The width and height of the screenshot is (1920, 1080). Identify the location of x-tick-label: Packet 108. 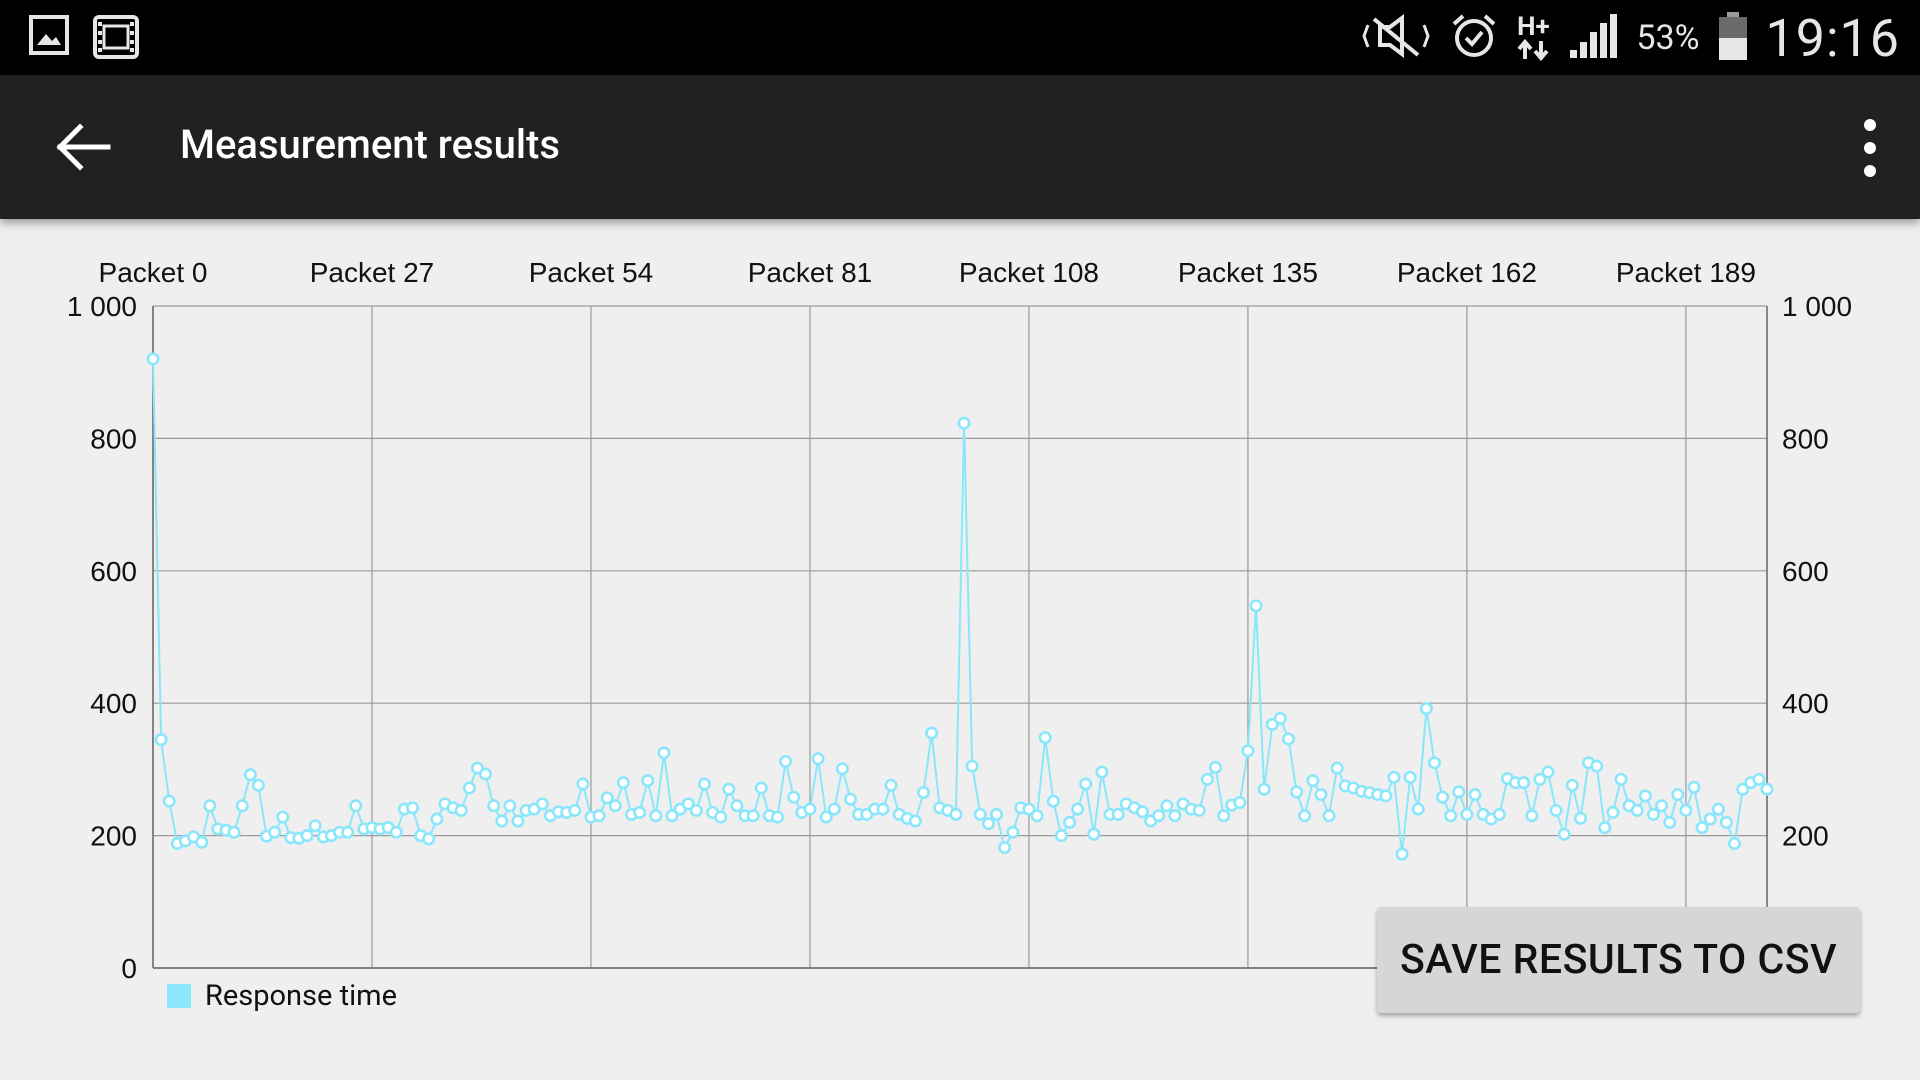
(1029, 272).